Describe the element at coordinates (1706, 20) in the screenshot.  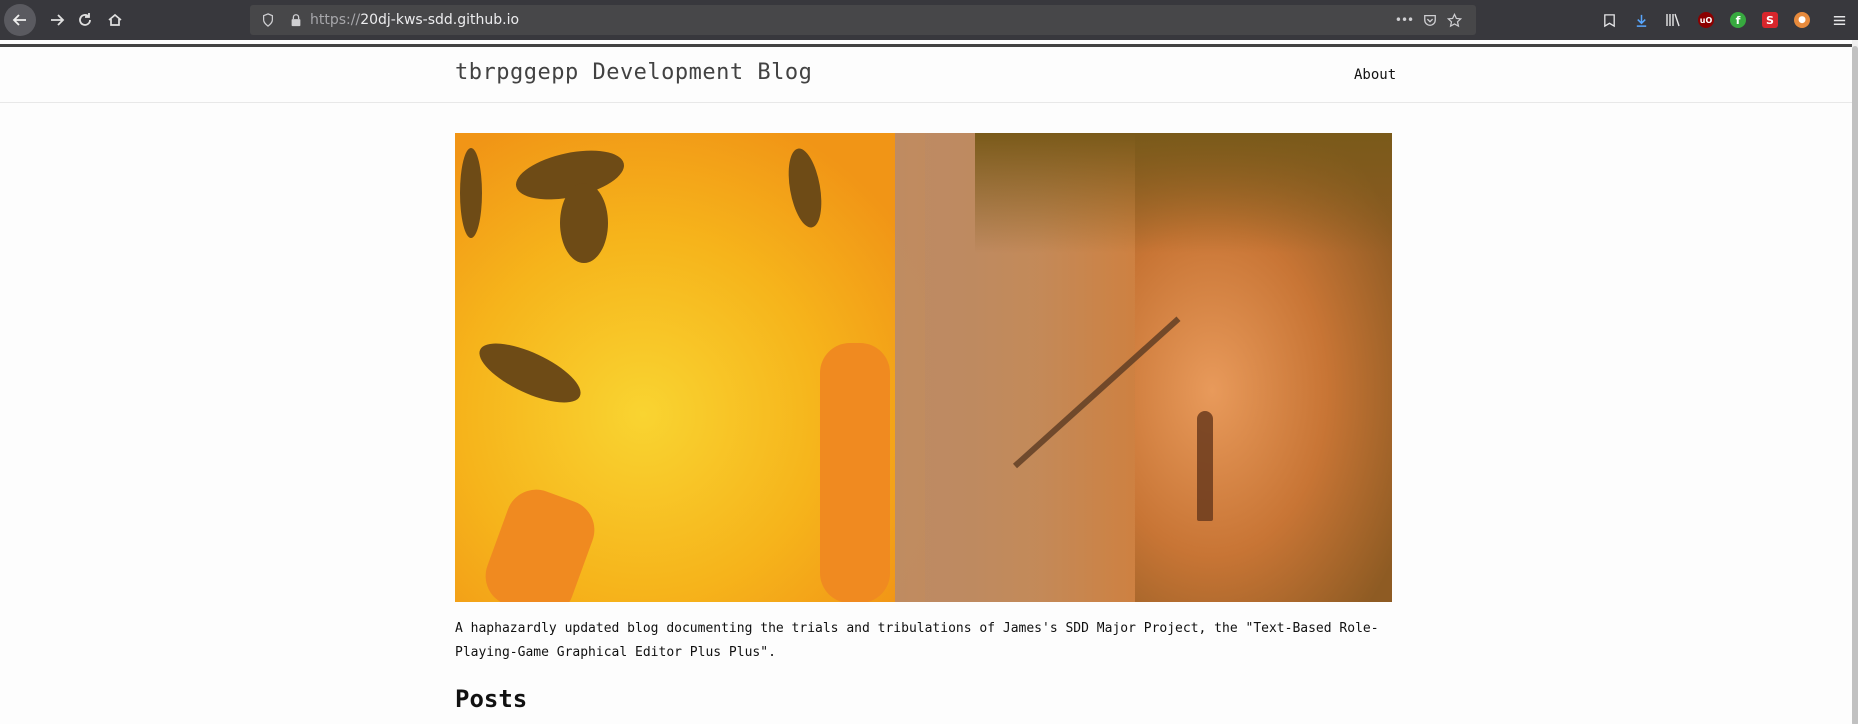
I see `ublock-extension-icon: uO` at that location.